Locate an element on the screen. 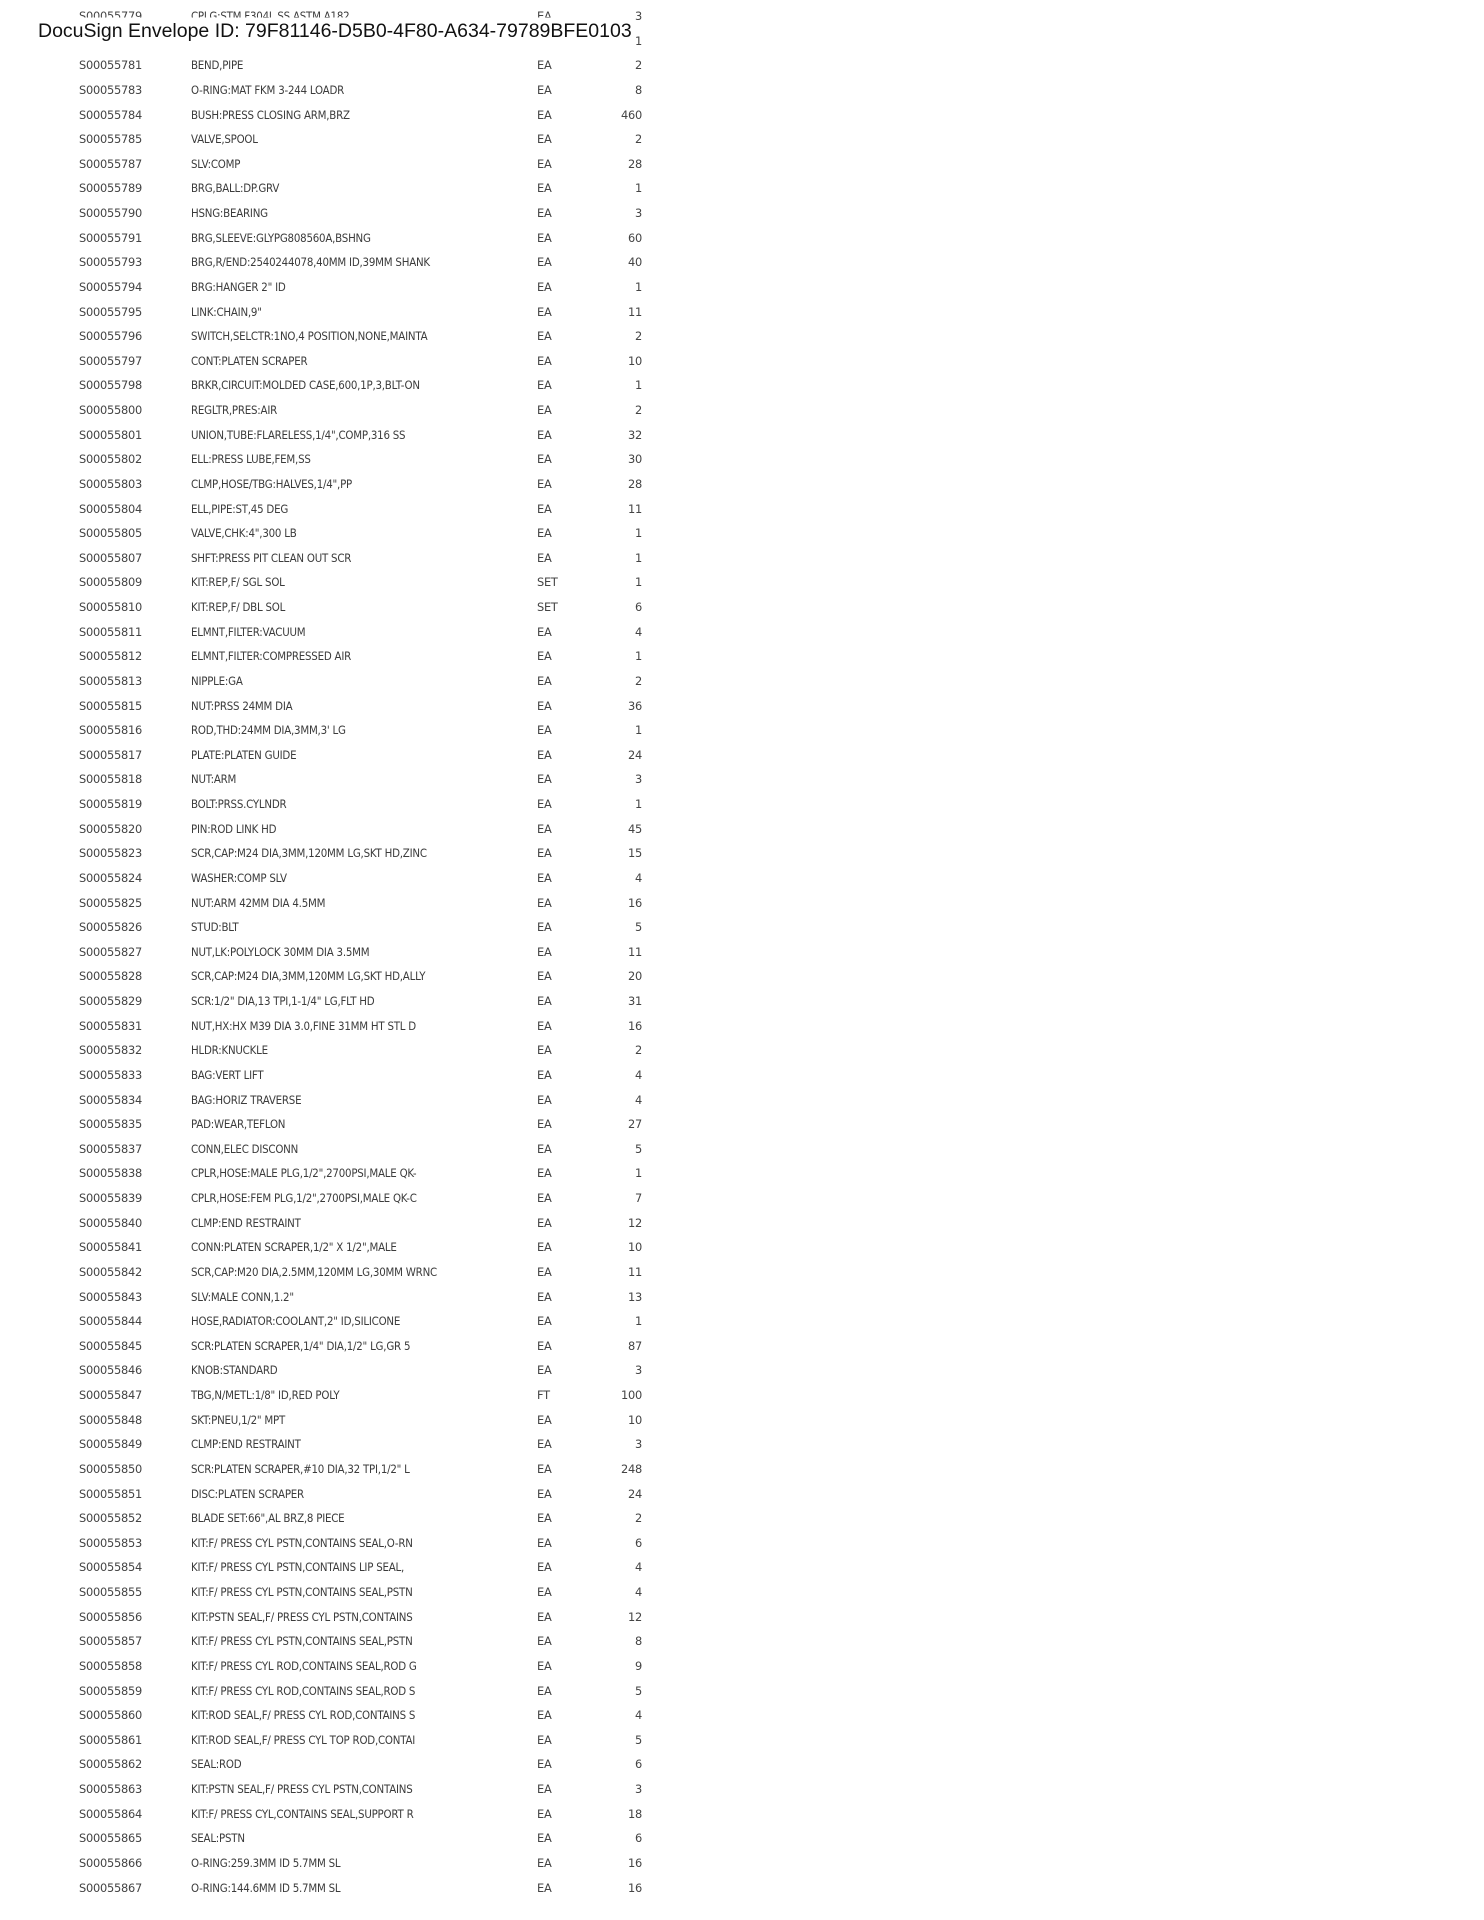 This screenshot has width=1484, height=1920. item-code: S00055787 is located at coordinates (110, 163).